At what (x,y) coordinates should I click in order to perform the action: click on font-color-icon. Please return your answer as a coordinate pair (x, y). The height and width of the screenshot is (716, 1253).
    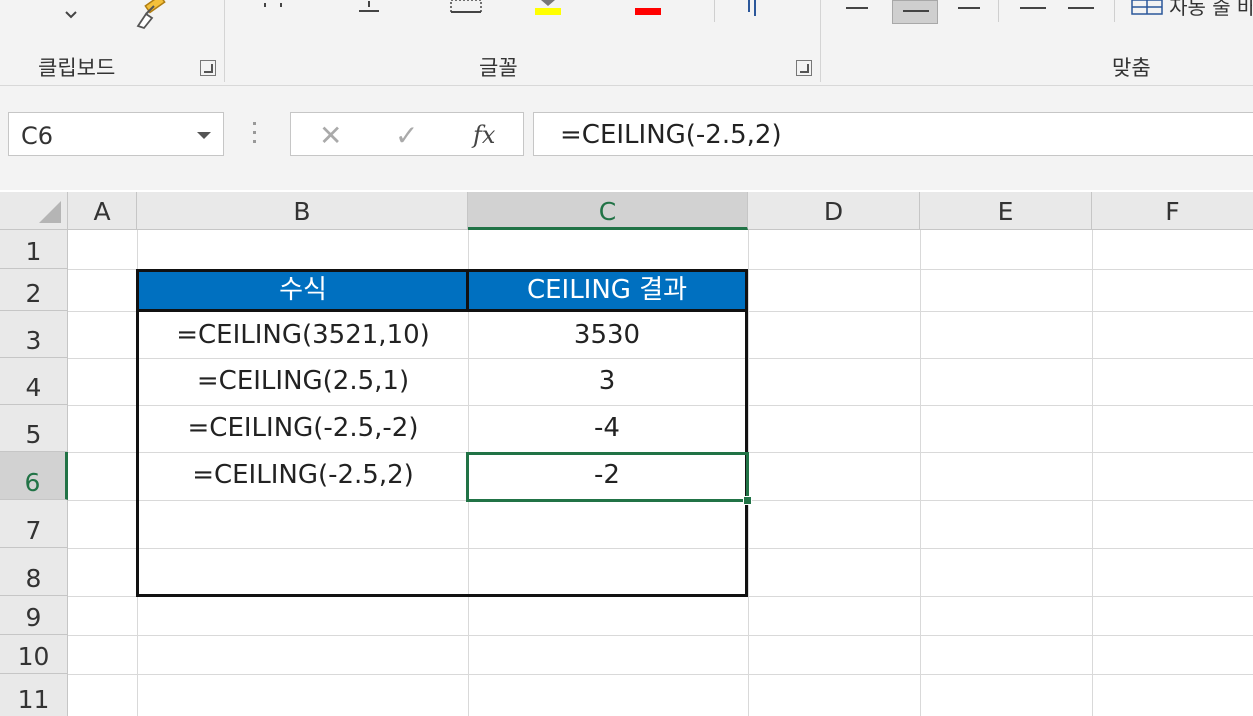
    Looking at the image, I should click on (648, 8).